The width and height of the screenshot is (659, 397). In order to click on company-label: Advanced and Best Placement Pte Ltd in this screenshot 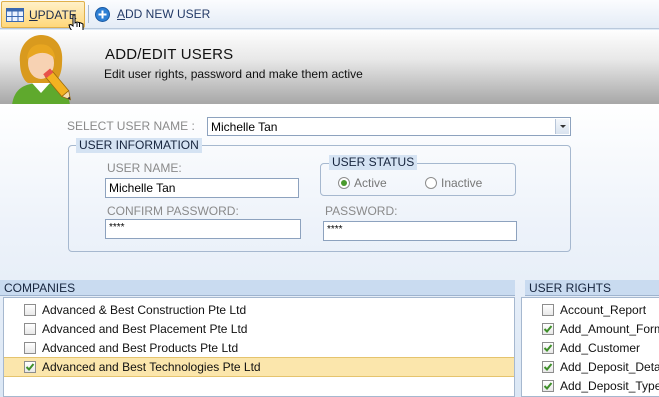, I will do `click(145, 328)`.